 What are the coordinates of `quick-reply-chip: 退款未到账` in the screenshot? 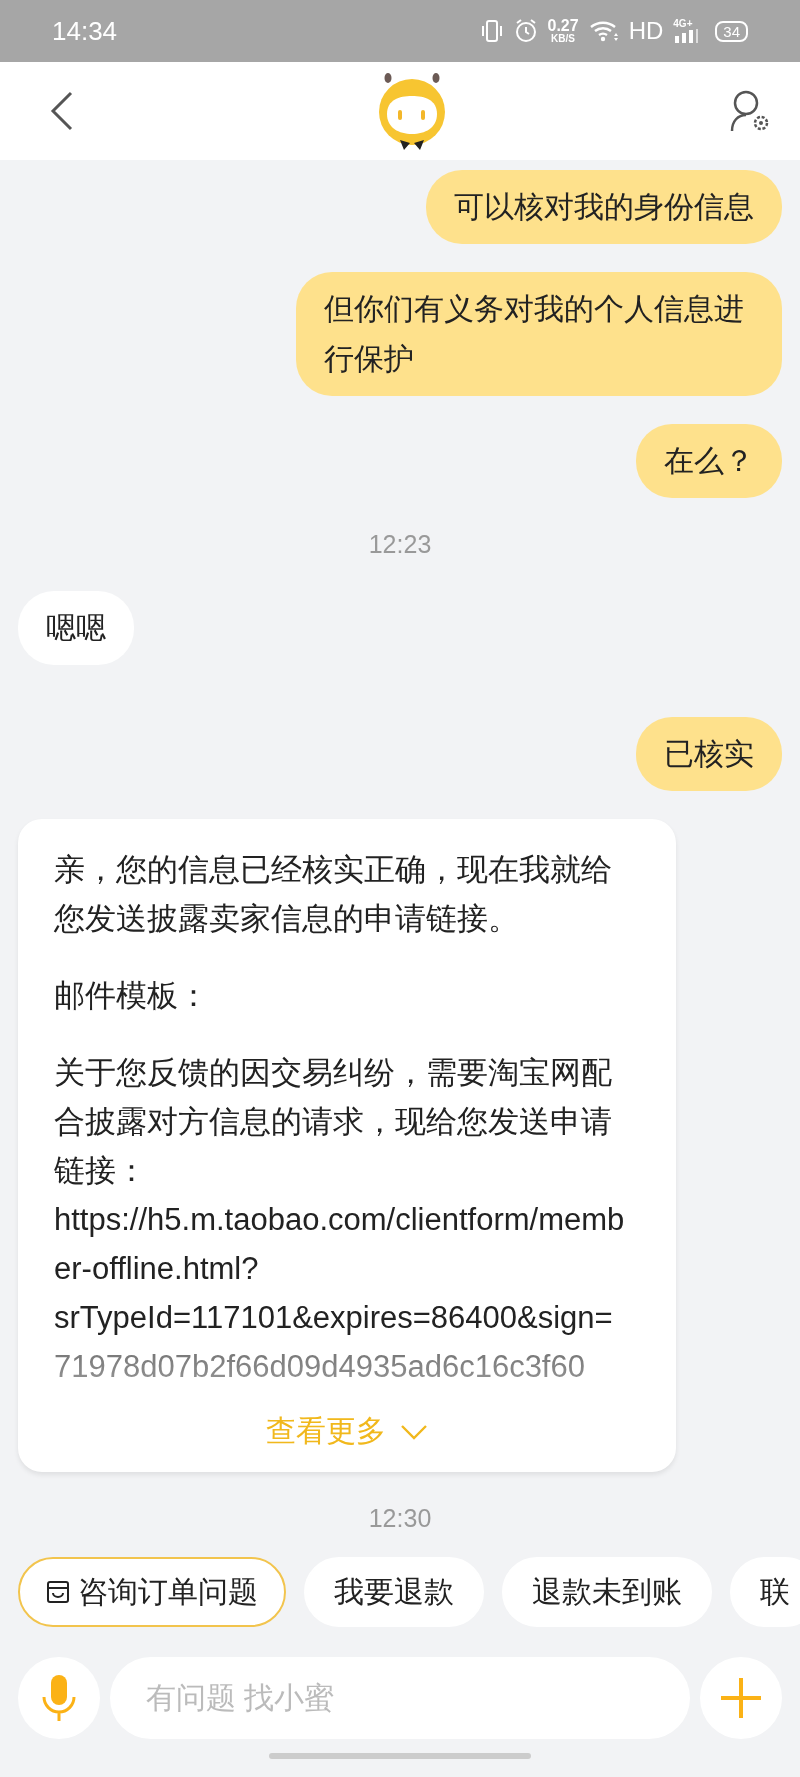 It's located at (607, 1592).